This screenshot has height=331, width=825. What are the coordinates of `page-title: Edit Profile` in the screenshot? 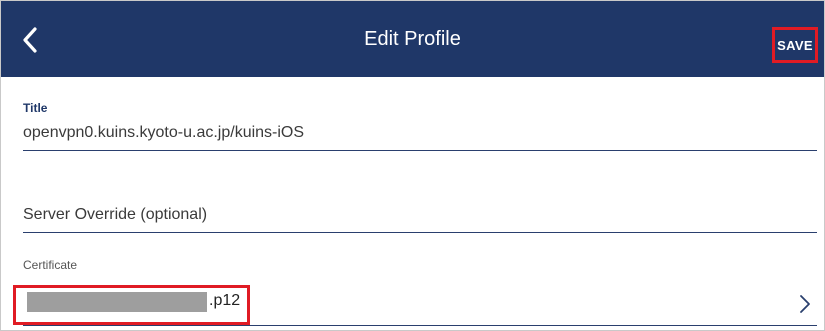 It's located at (412, 39).